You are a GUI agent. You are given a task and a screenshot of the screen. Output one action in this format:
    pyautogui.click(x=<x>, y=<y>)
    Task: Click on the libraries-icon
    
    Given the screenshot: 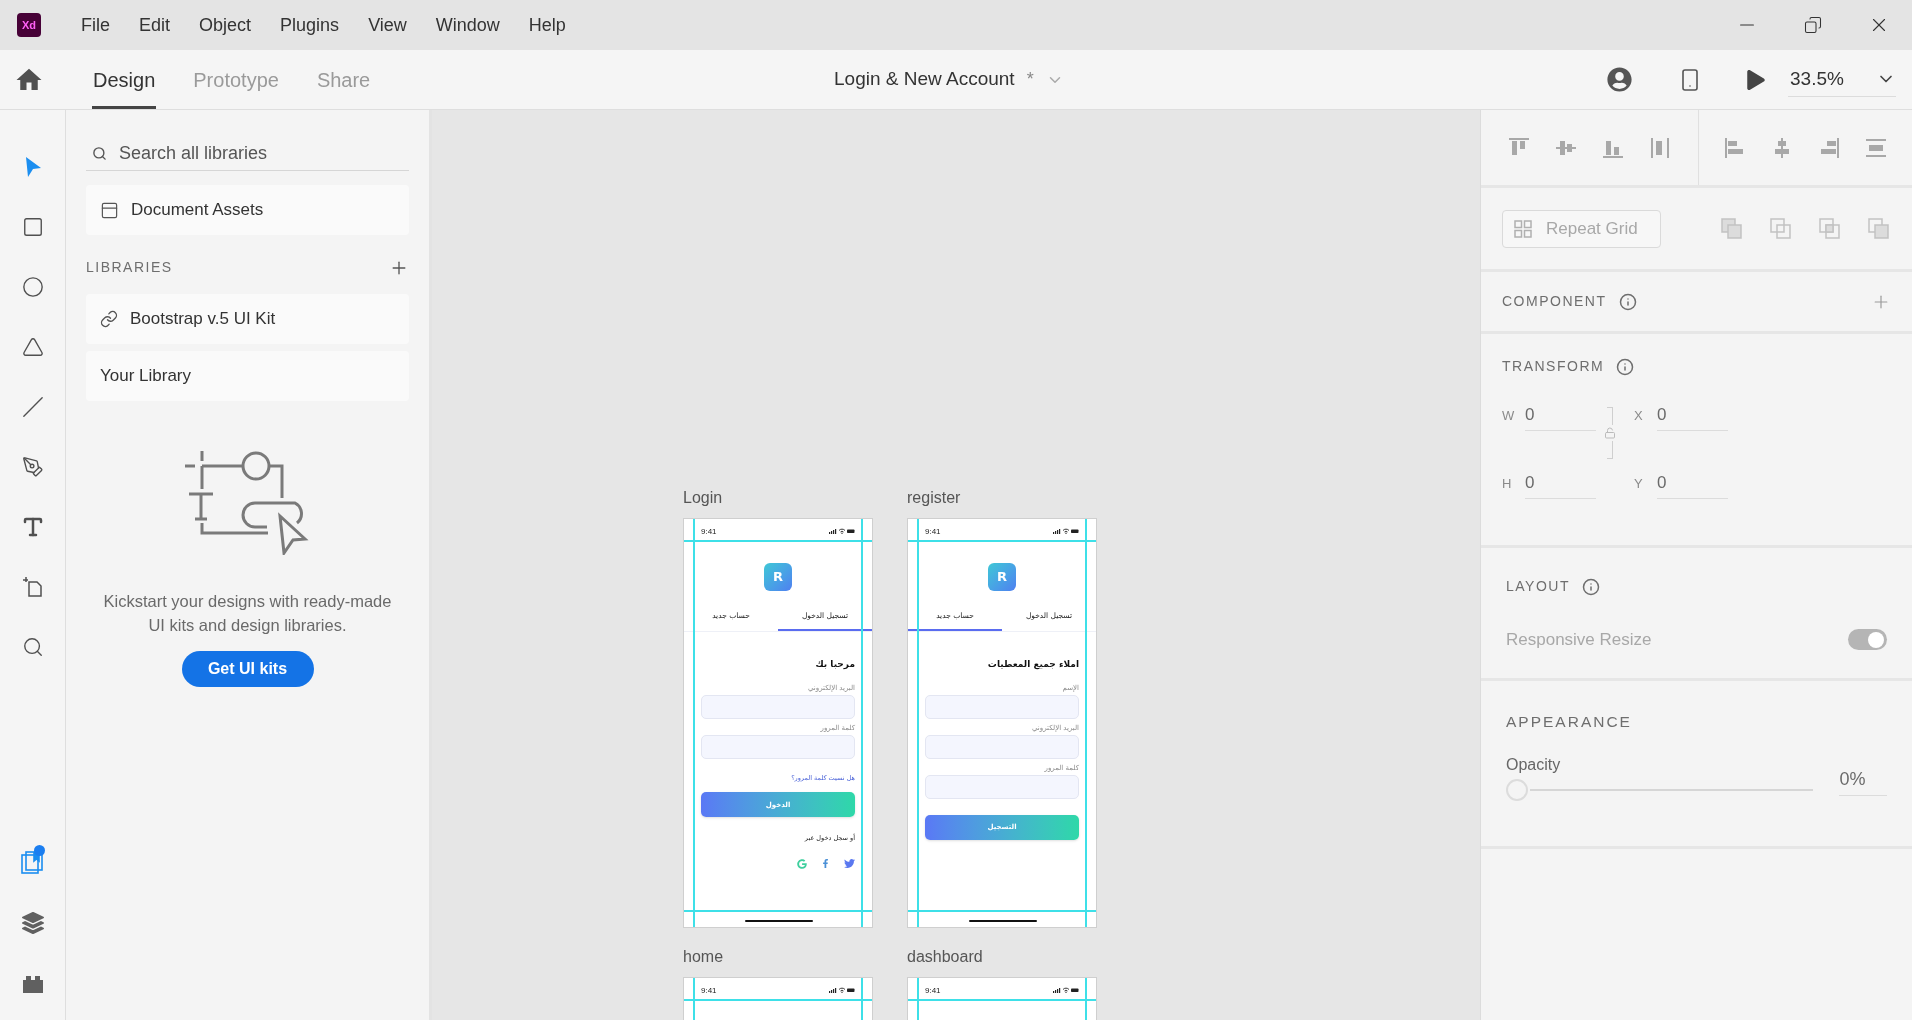 What is the action you would take?
    pyautogui.click(x=32, y=861)
    